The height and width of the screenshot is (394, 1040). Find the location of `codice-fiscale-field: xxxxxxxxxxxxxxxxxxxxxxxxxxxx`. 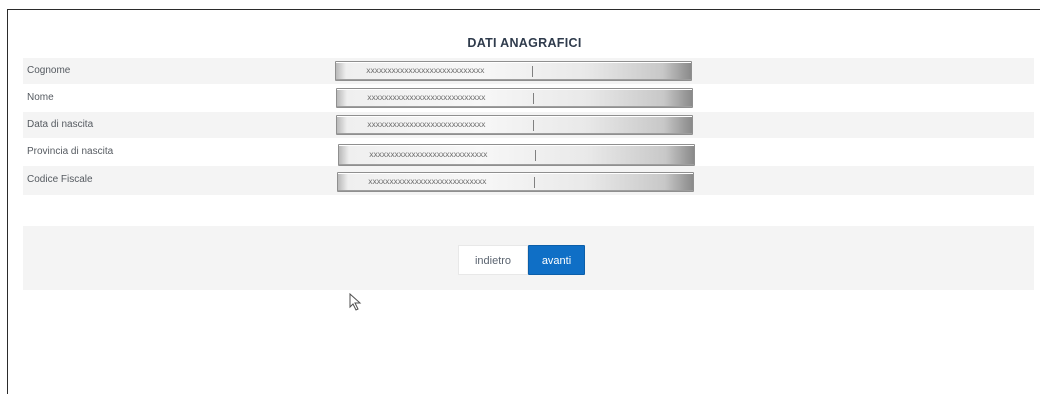

codice-fiscale-field: xxxxxxxxxxxxxxxxxxxxxxxxxxxx is located at coordinates (515, 182).